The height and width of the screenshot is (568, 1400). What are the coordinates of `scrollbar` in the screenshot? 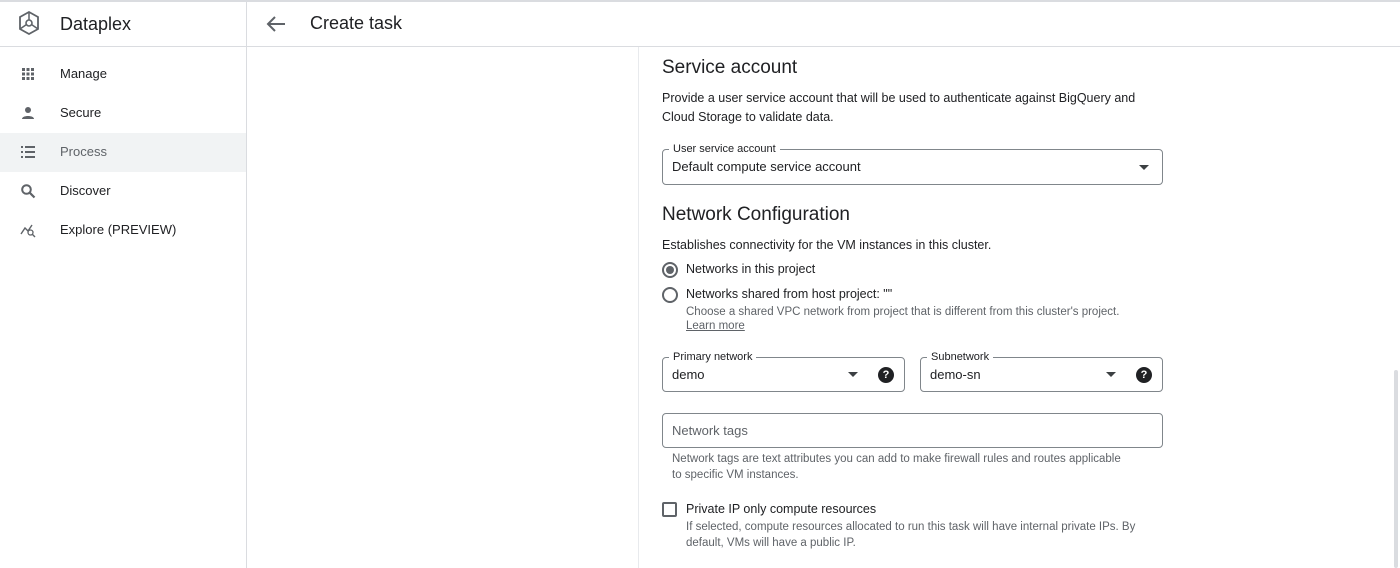 It's located at (1396, 469).